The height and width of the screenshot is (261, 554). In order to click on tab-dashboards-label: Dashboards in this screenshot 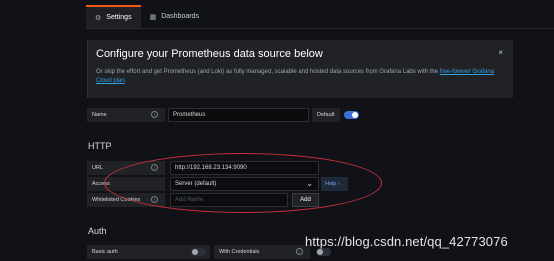, I will do `click(180, 16)`.